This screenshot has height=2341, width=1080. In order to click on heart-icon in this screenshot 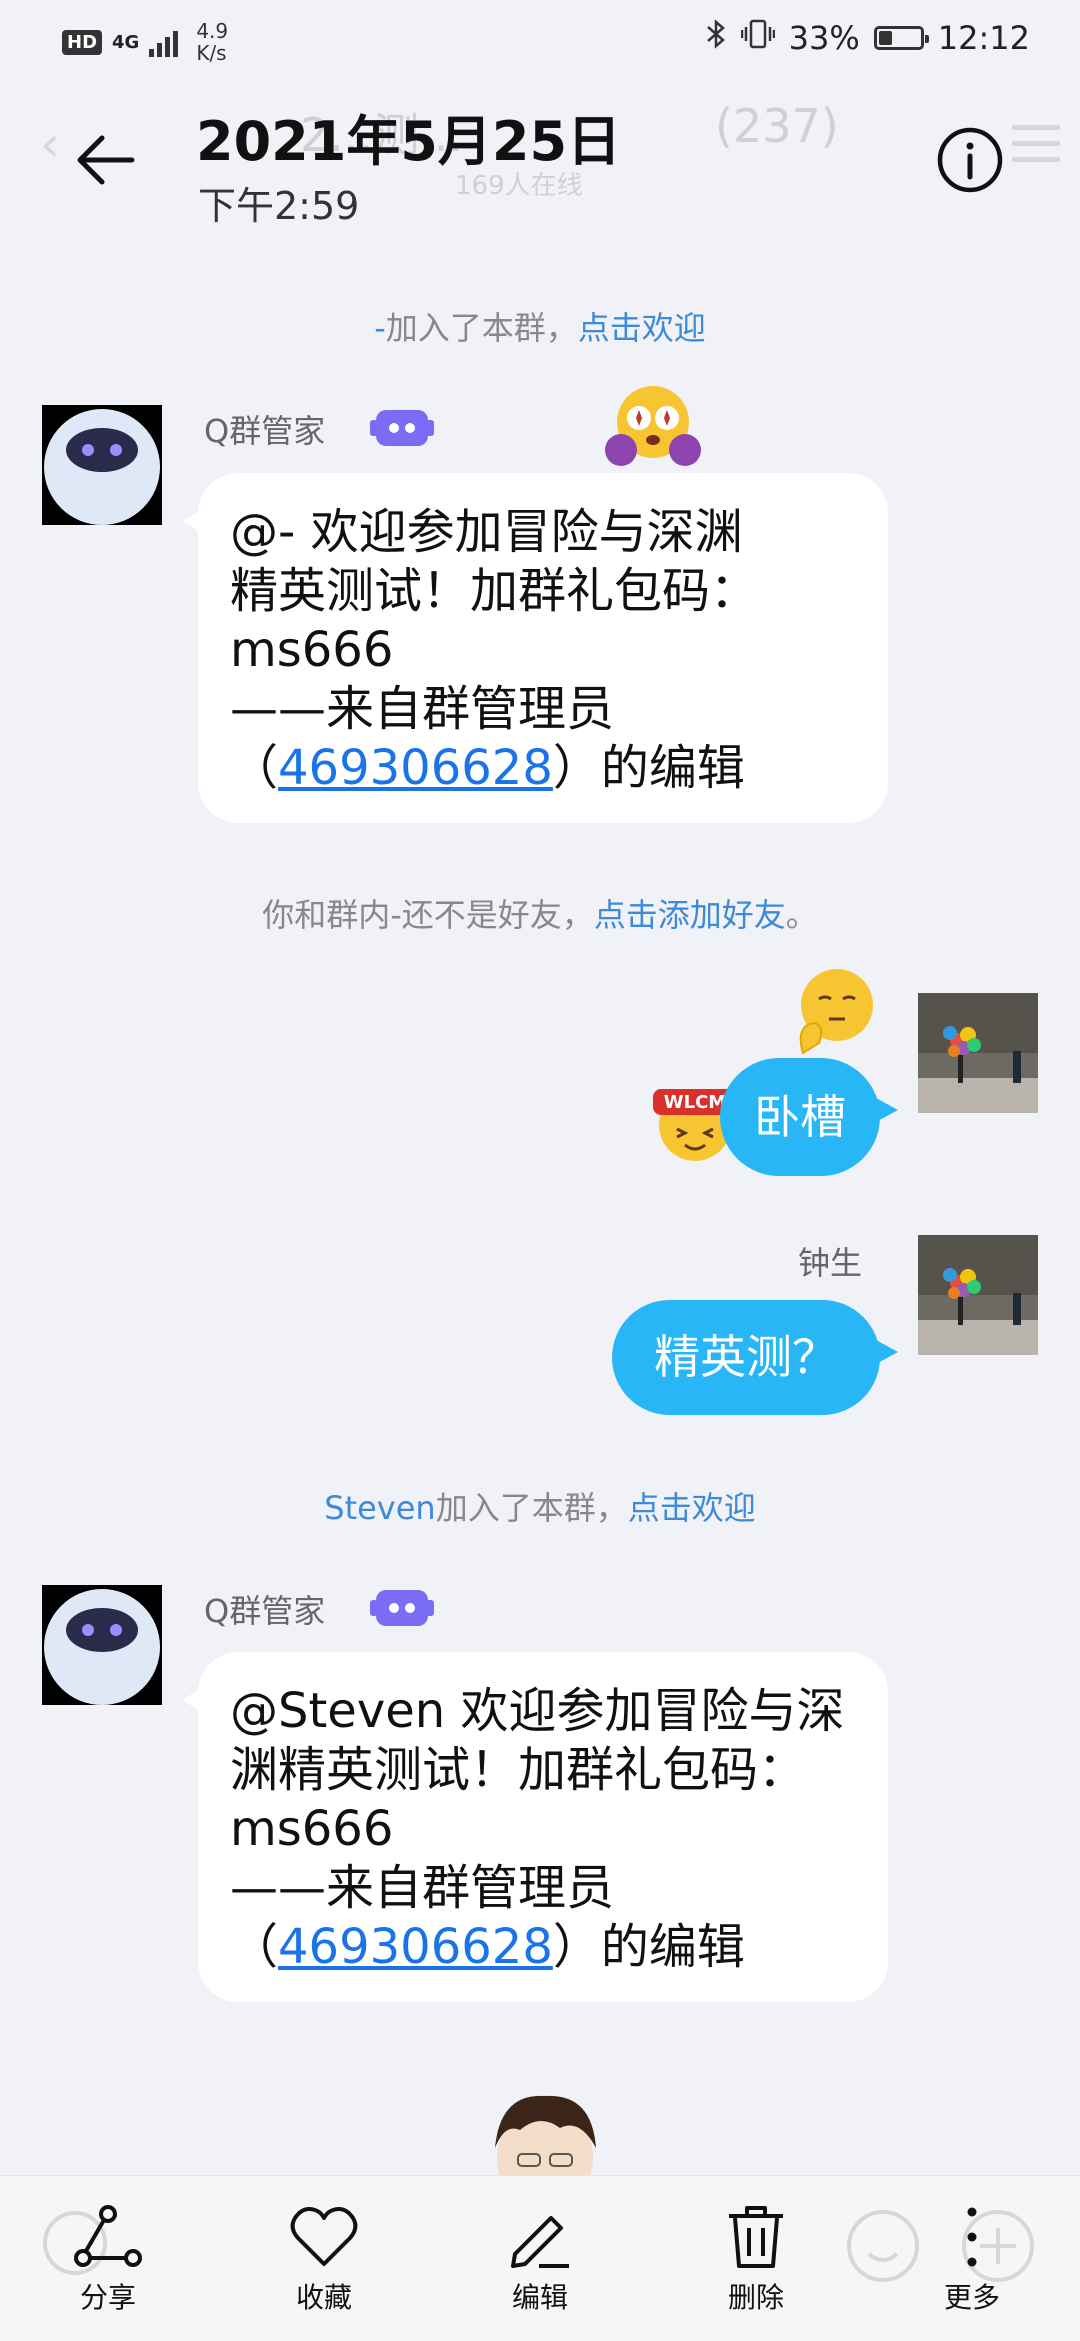, I will do `click(324, 2236)`.